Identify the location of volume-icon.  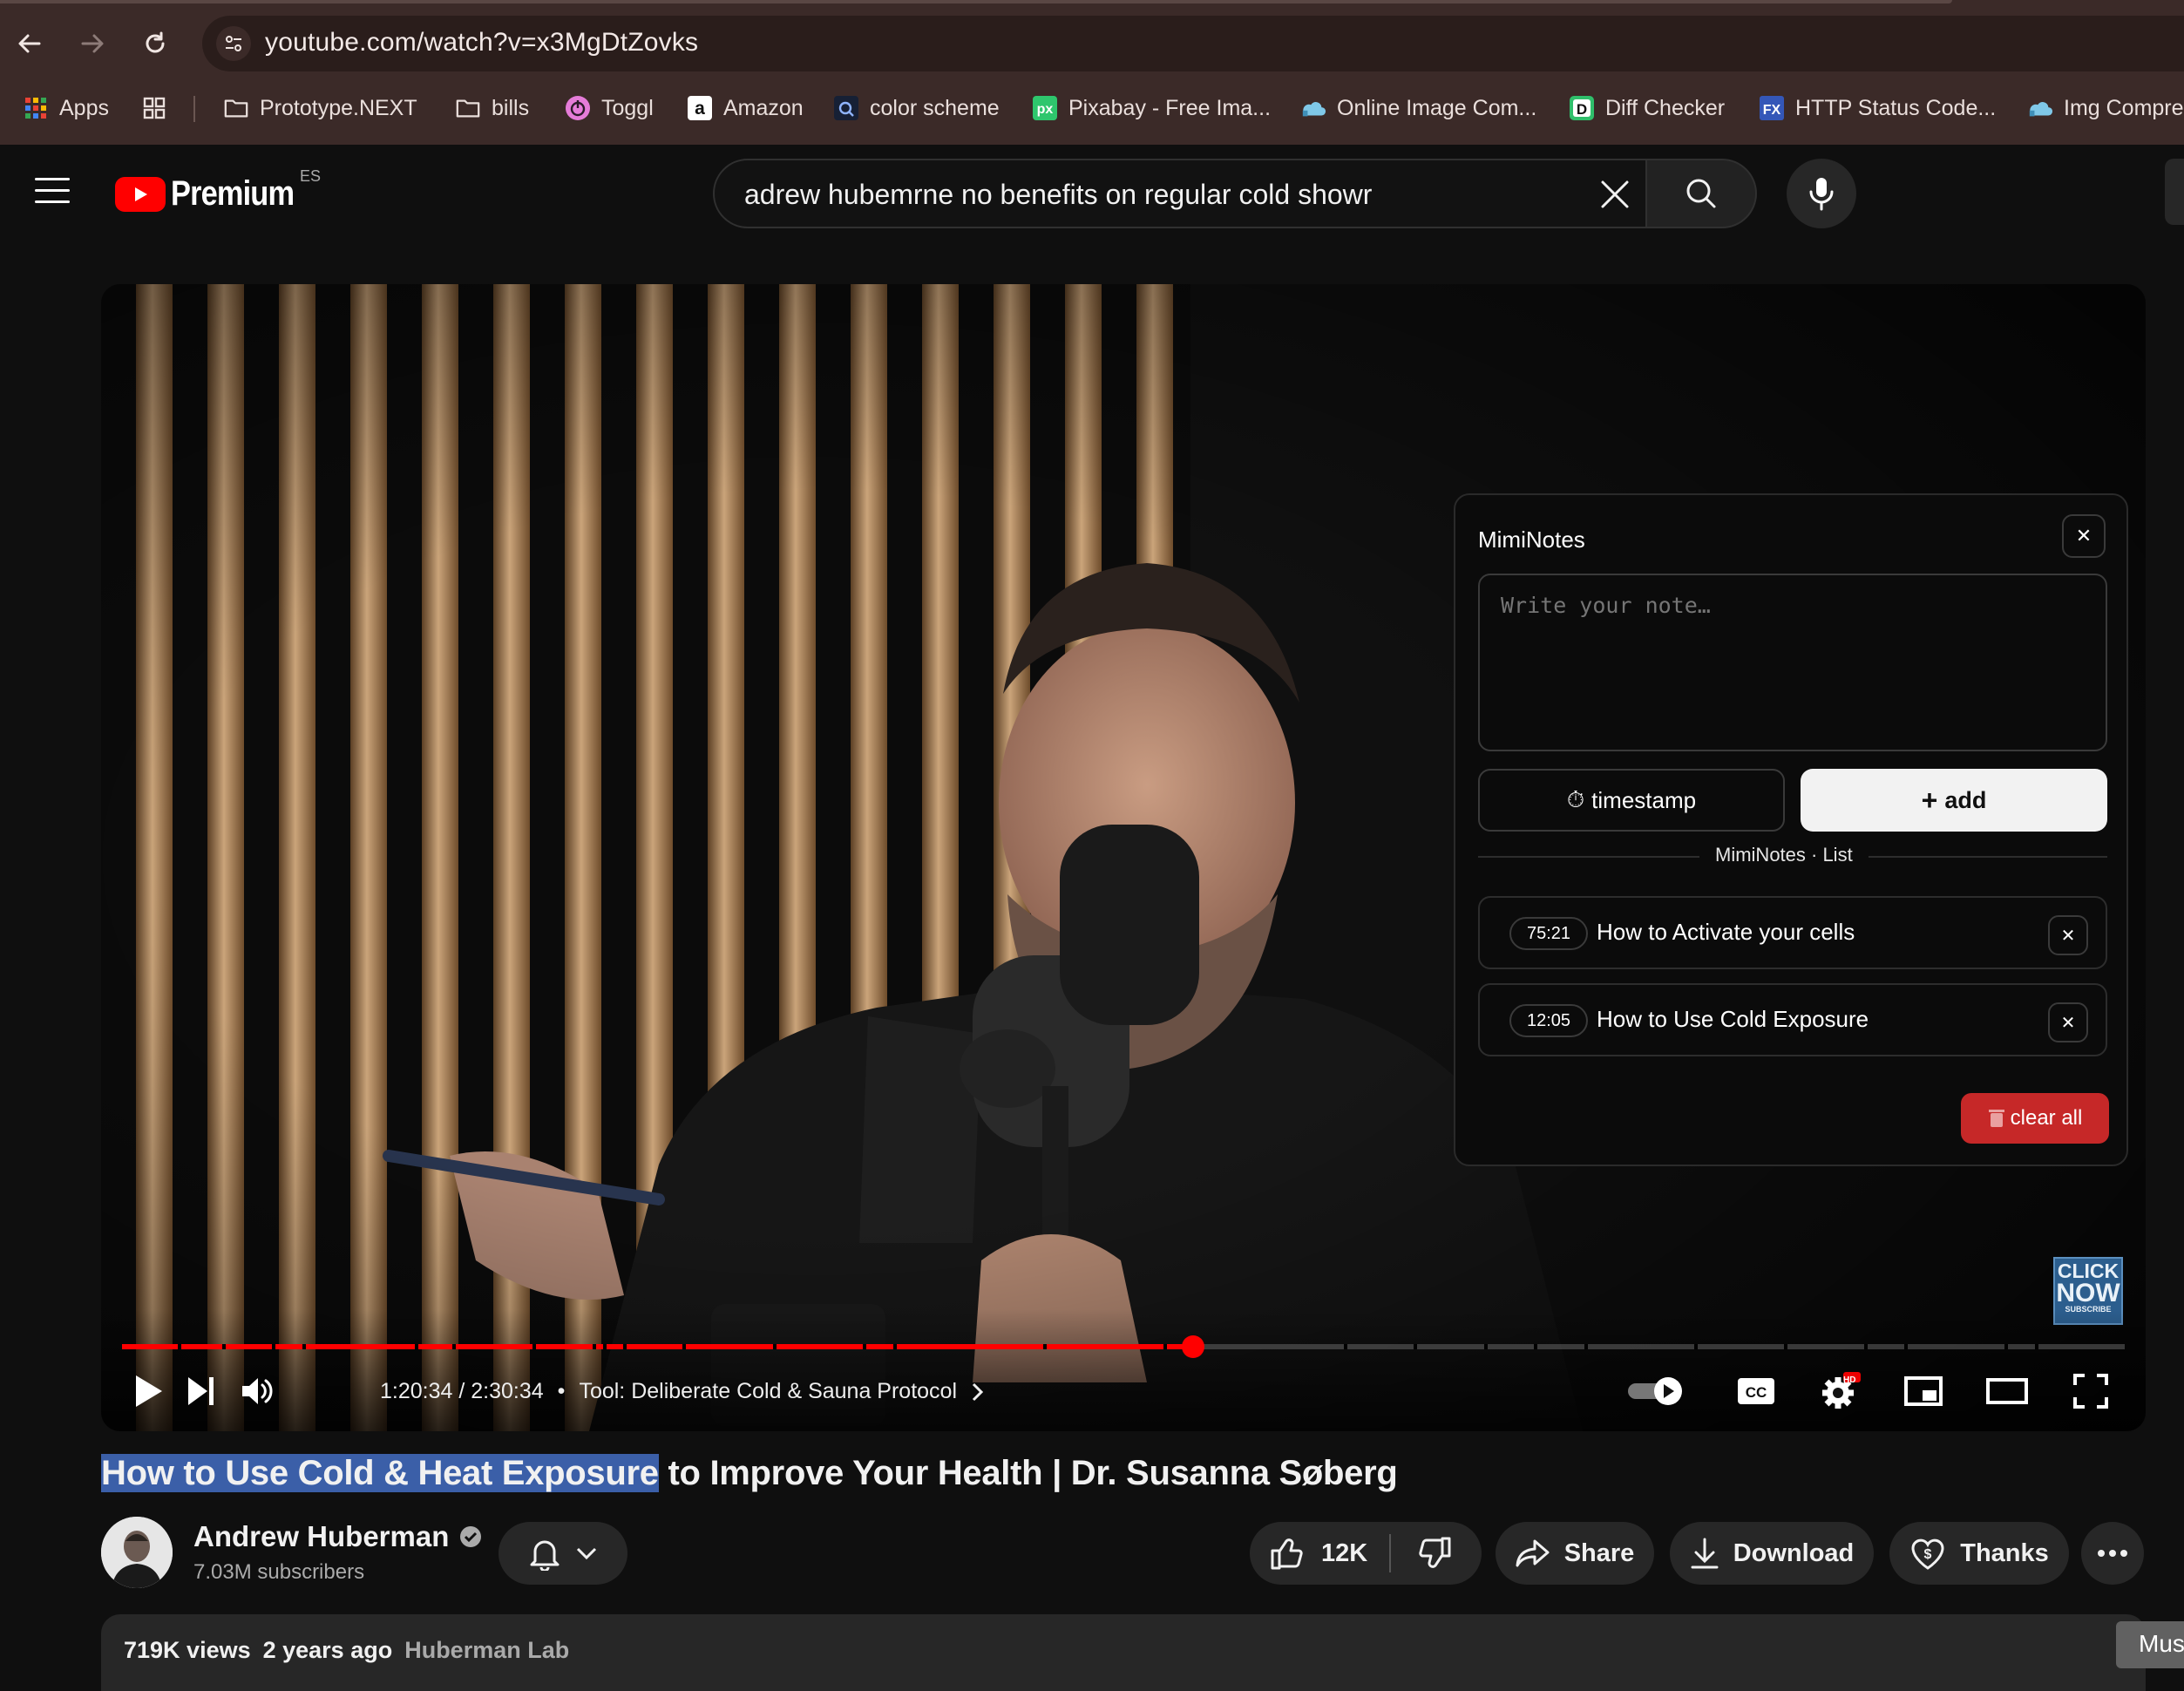
(257, 1391).